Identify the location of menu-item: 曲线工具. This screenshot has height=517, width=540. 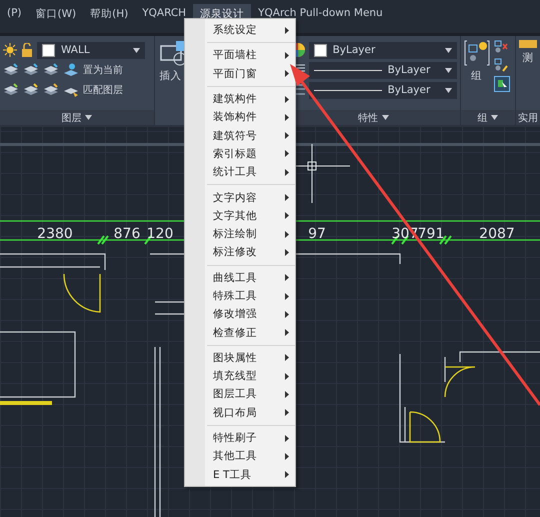
(240, 277).